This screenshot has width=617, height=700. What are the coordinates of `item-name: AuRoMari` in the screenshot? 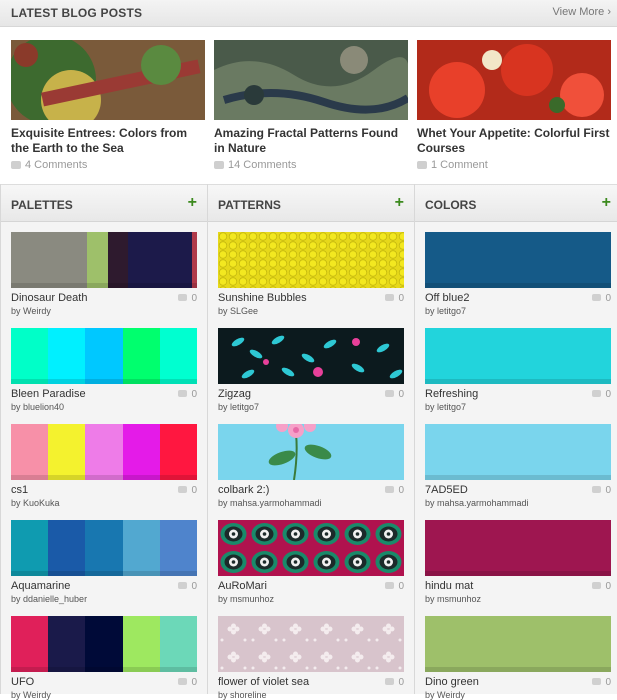 It's located at (311, 586).